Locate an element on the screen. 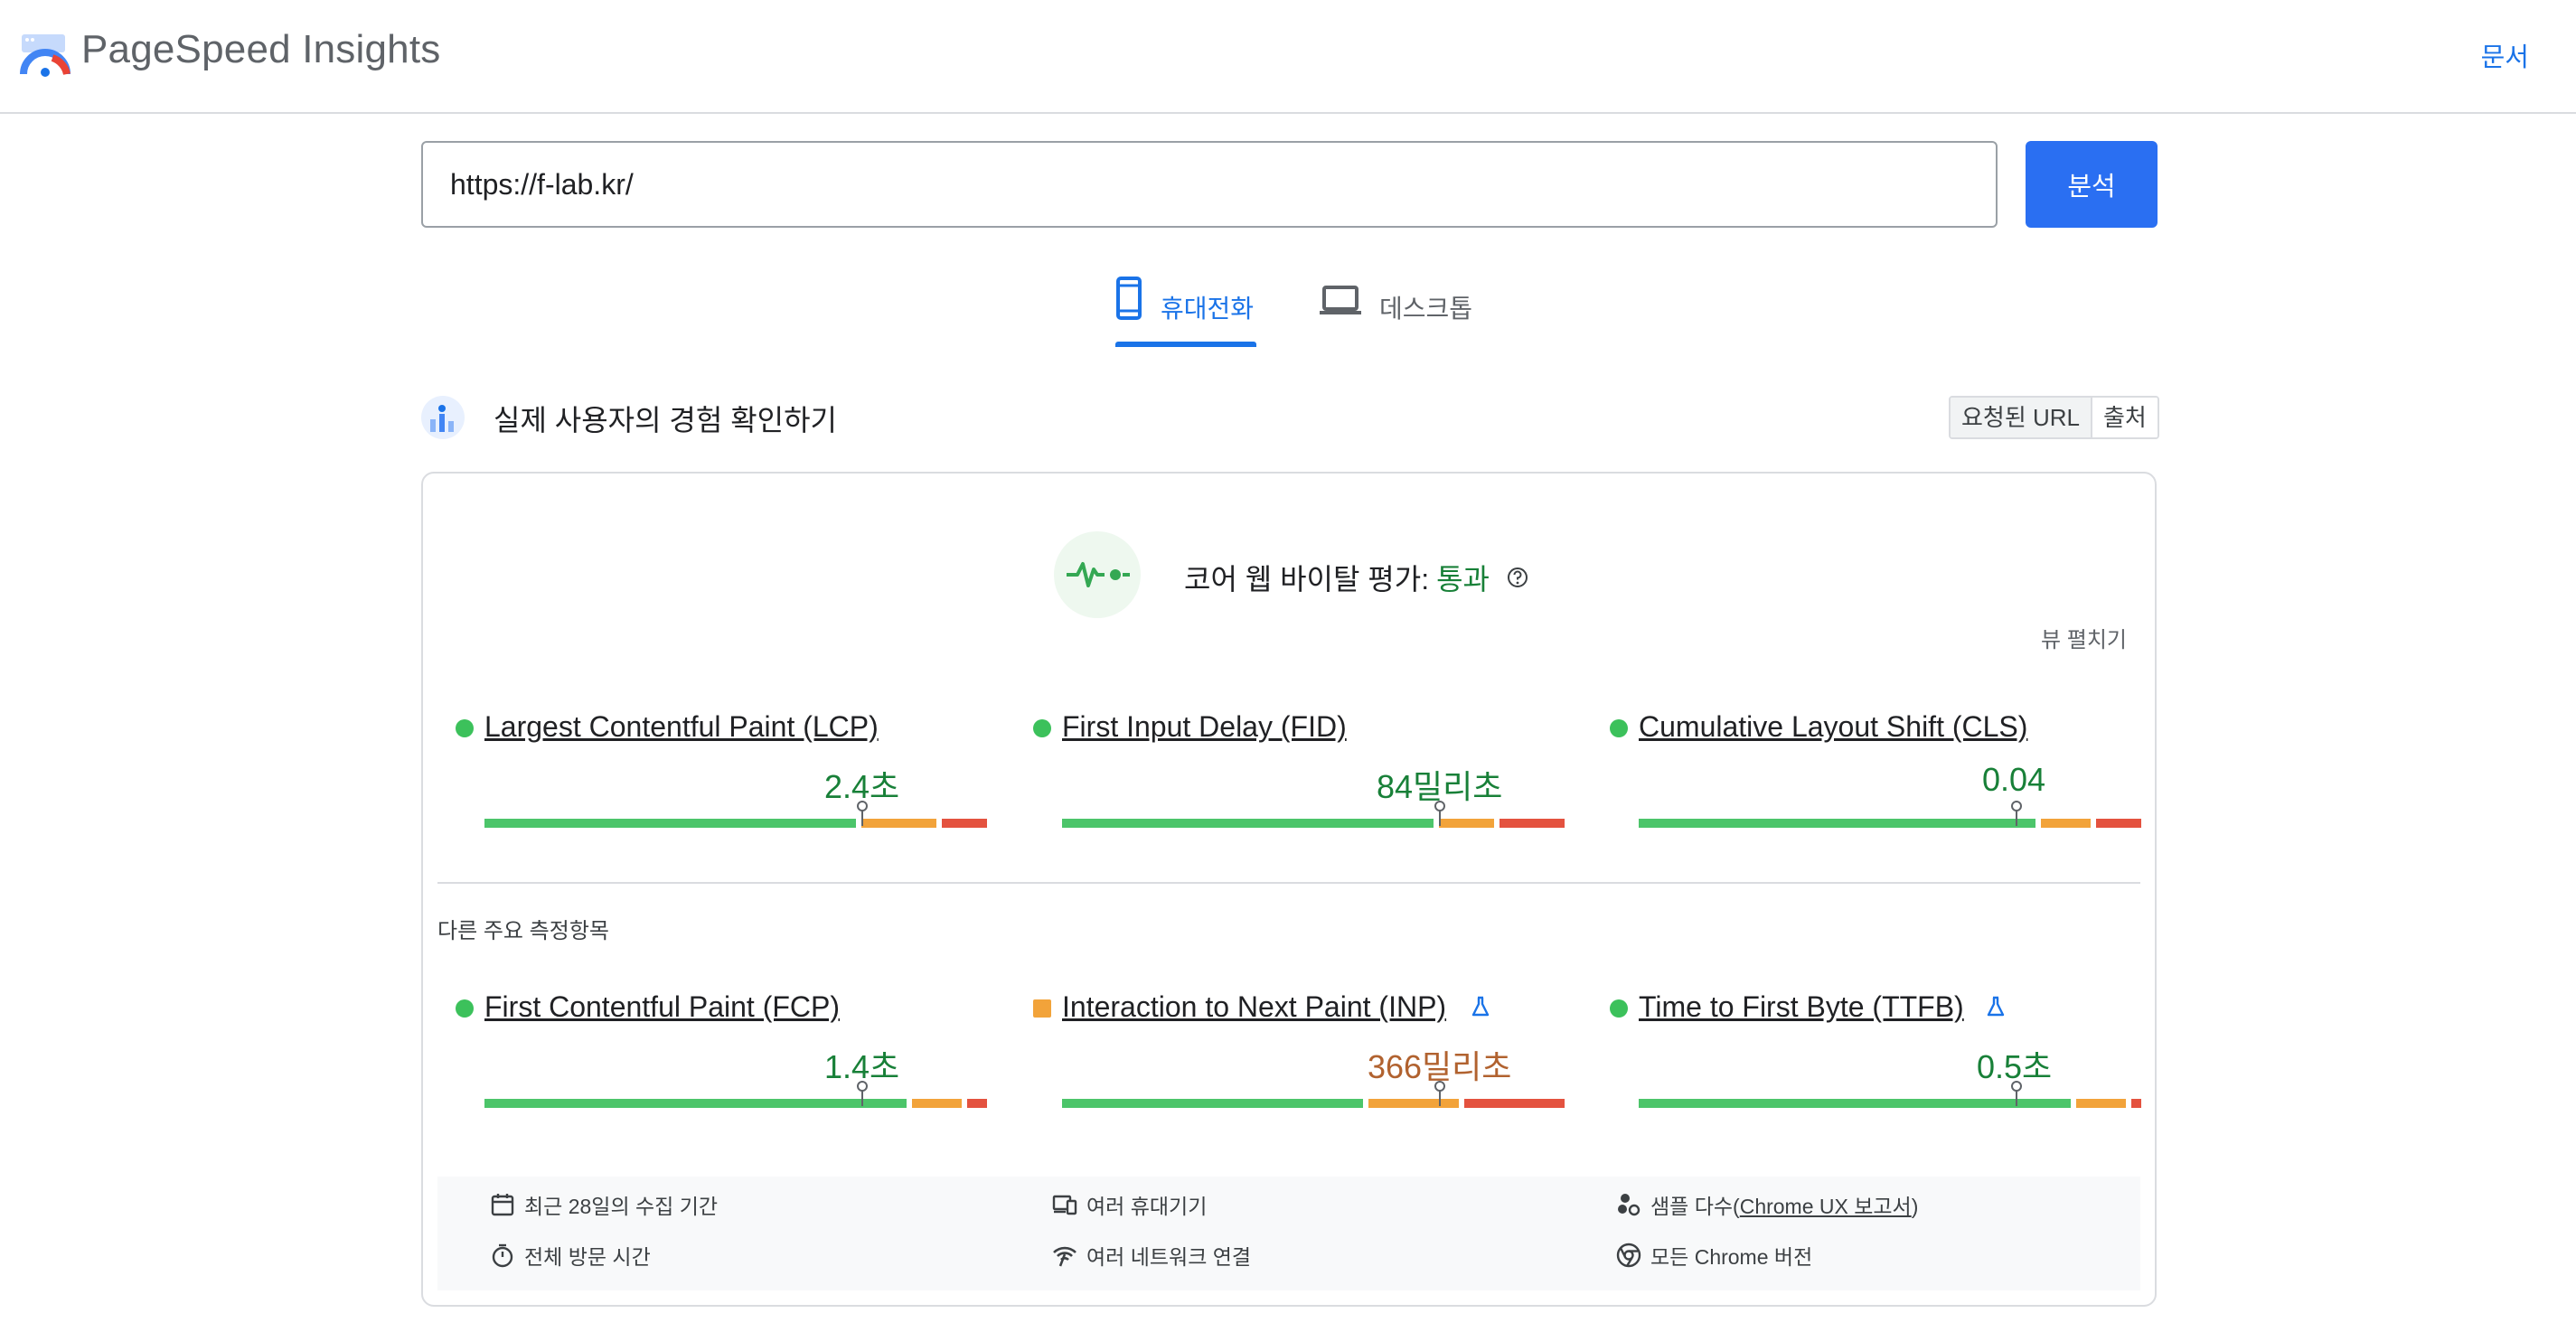  info-visit-duration: 전체 방문 시간 is located at coordinates (571, 1256).